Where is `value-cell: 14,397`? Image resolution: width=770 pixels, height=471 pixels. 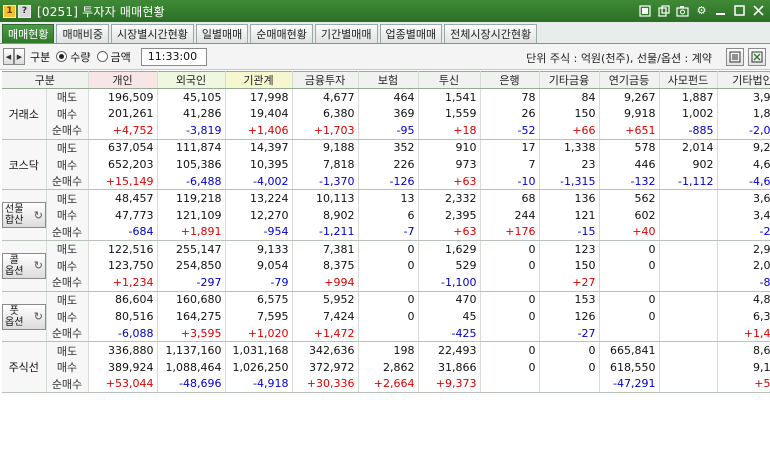 value-cell: 14,397 is located at coordinates (259, 148).